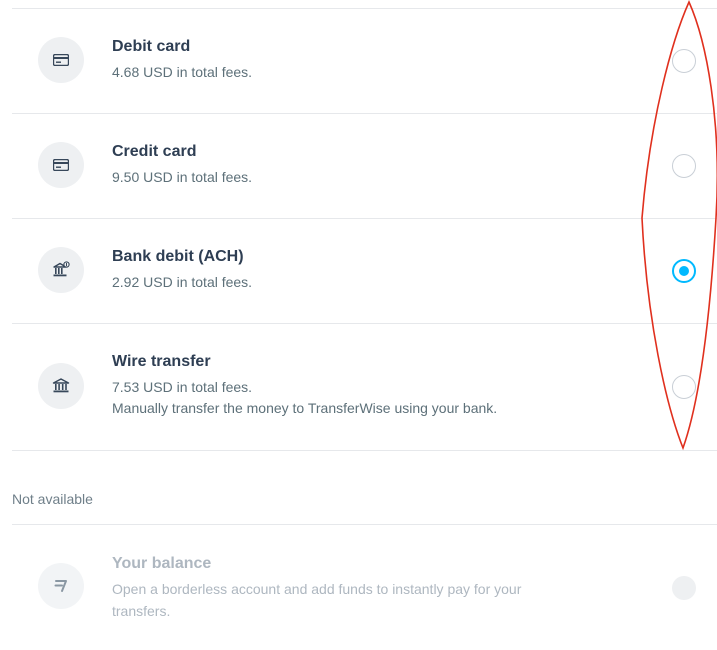 The image size is (717, 650). Describe the element at coordinates (141, 611) in the screenshot. I see `option-description-continued: transfers.` at that location.